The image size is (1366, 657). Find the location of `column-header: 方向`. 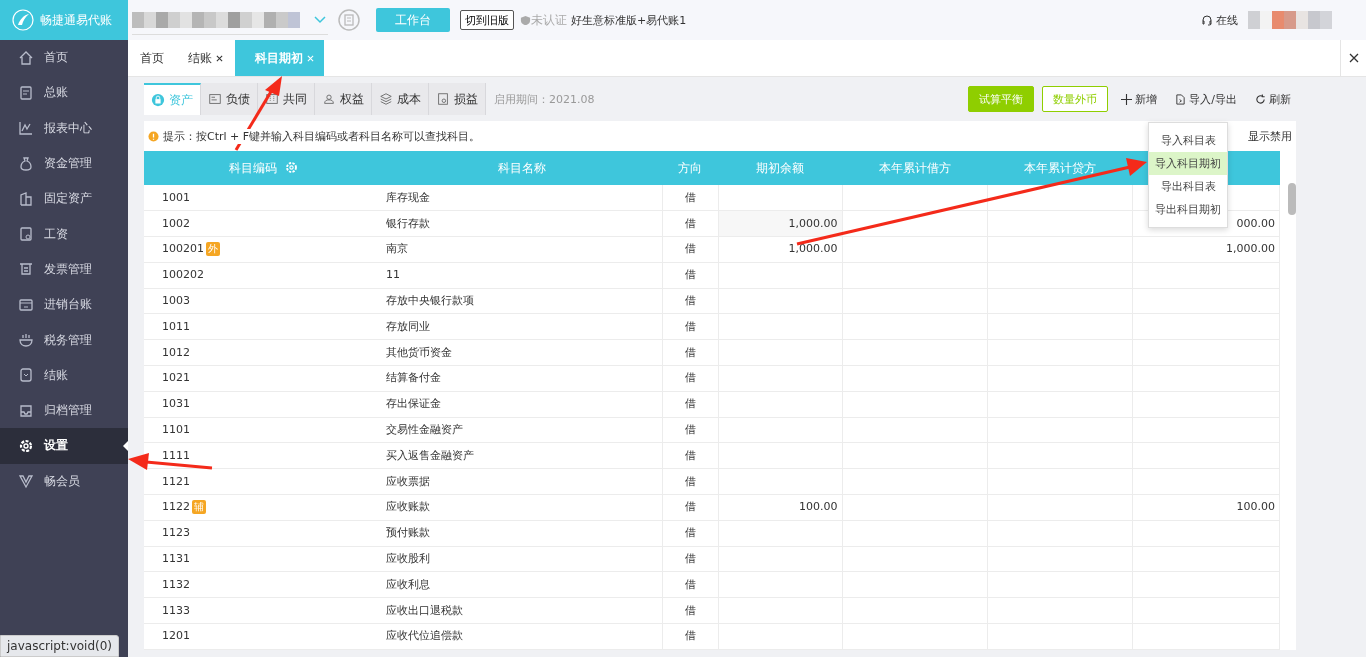

column-header: 方向 is located at coordinates (690, 168).